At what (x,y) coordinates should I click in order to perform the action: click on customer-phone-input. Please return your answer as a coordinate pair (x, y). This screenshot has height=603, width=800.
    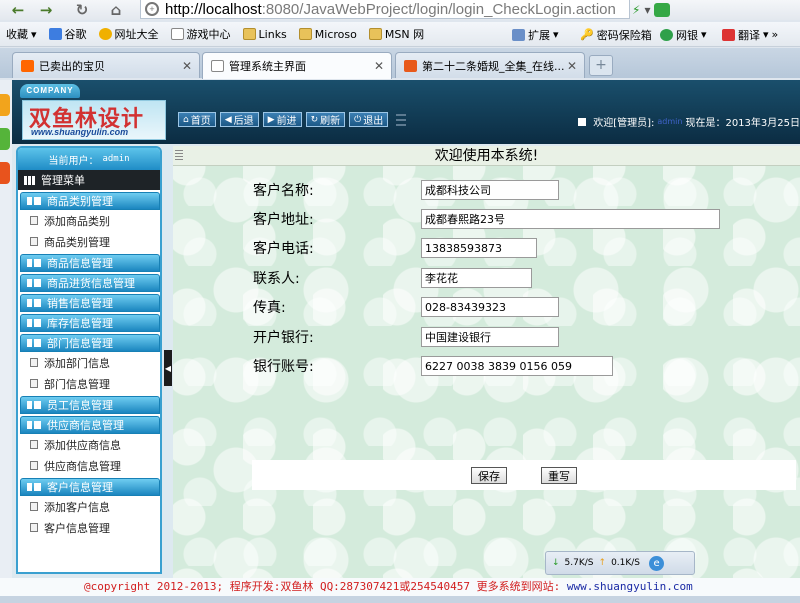
    Looking at the image, I should click on (479, 248).